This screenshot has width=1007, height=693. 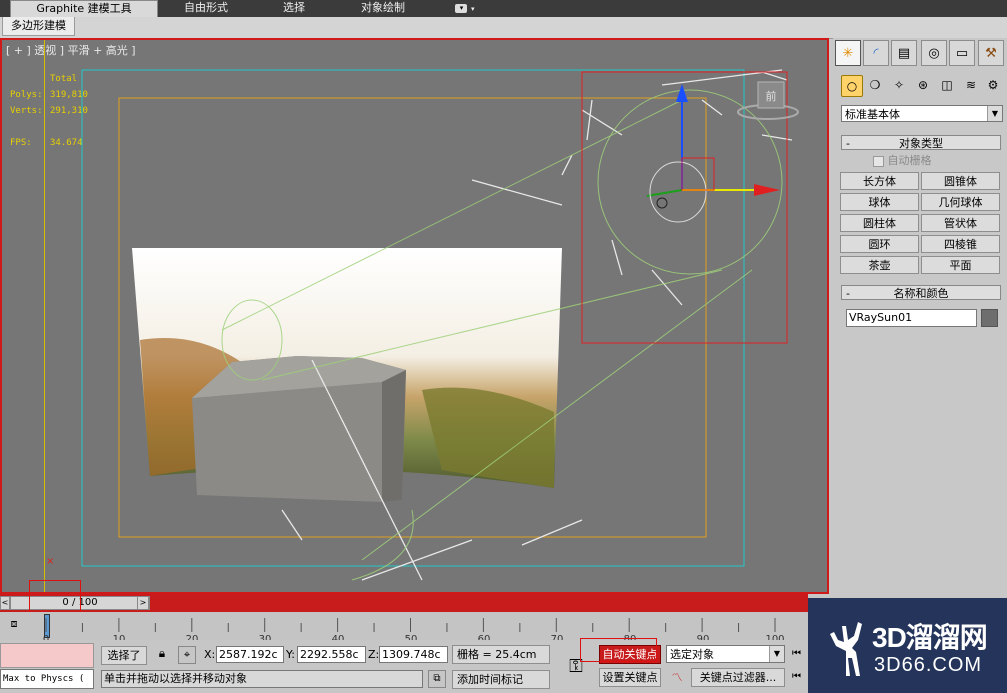 I want to click on modify-icon: ◜, so click(x=876, y=53).